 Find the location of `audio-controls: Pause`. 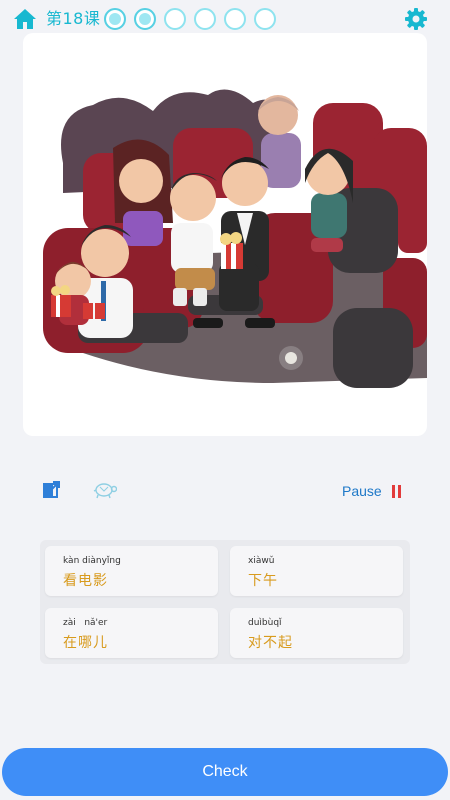

audio-controls: Pause is located at coordinates (225, 491).